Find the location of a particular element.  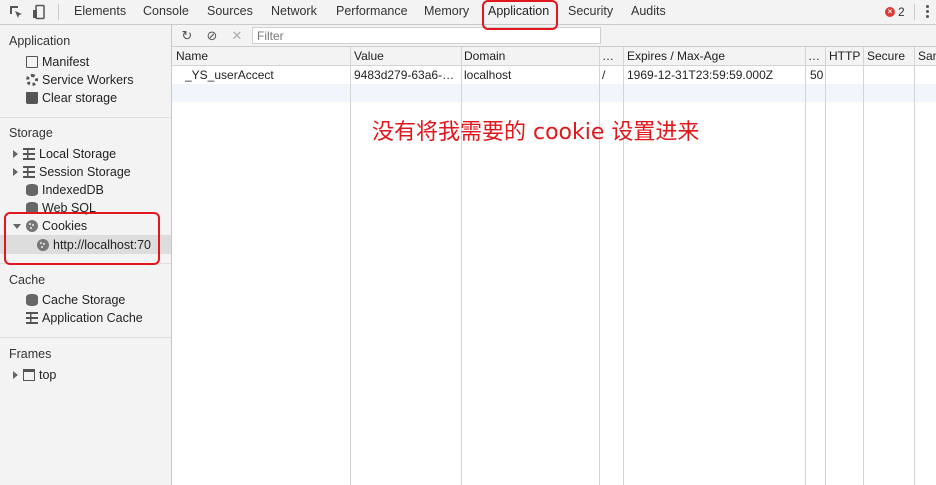

highlight-box-application-tab is located at coordinates (520, 15).